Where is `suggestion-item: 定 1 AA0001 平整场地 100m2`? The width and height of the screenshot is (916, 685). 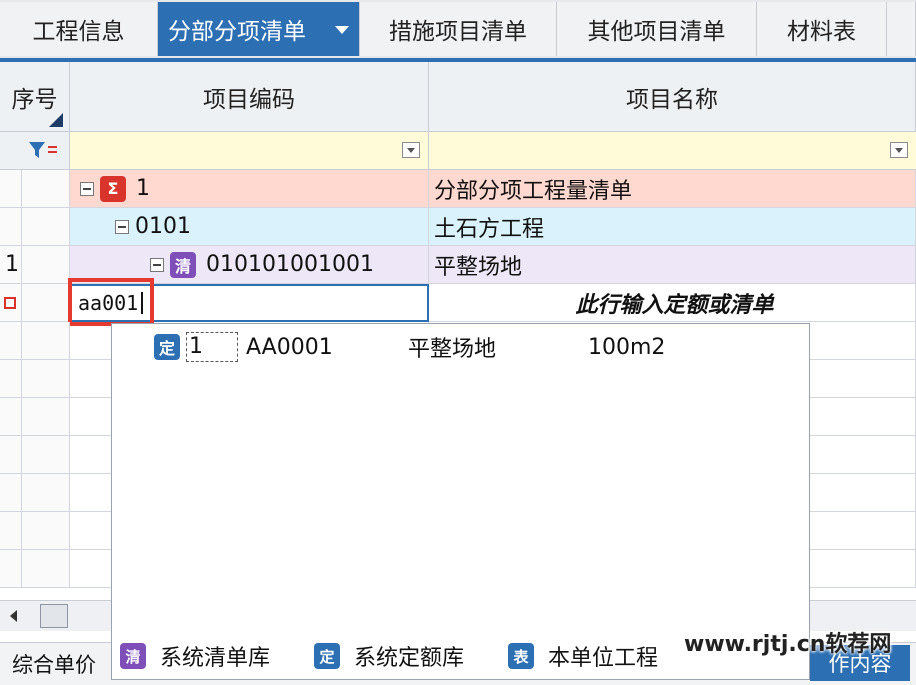
suggestion-item: 定 1 AA0001 平整场地 100m2 is located at coordinates (461, 347).